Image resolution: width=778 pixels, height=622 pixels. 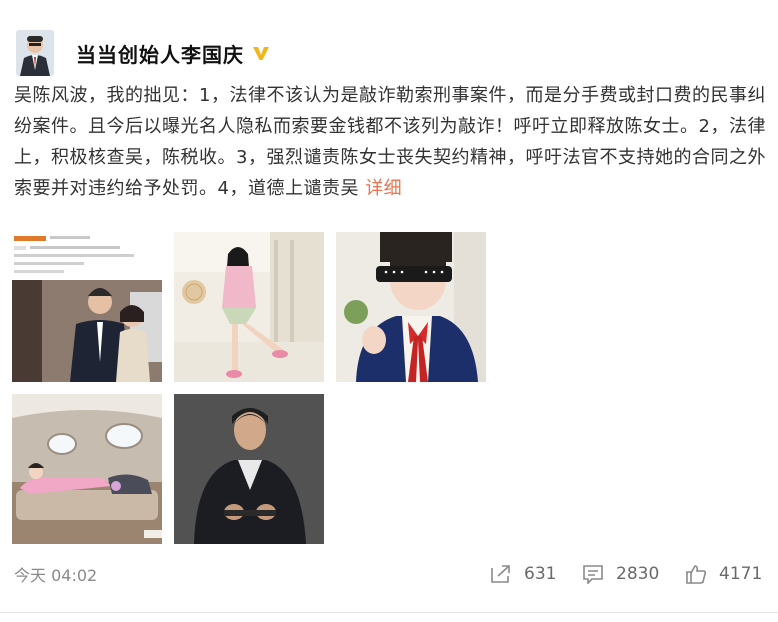 I want to click on image-woman-sunglasses, so click(x=411, y=307).